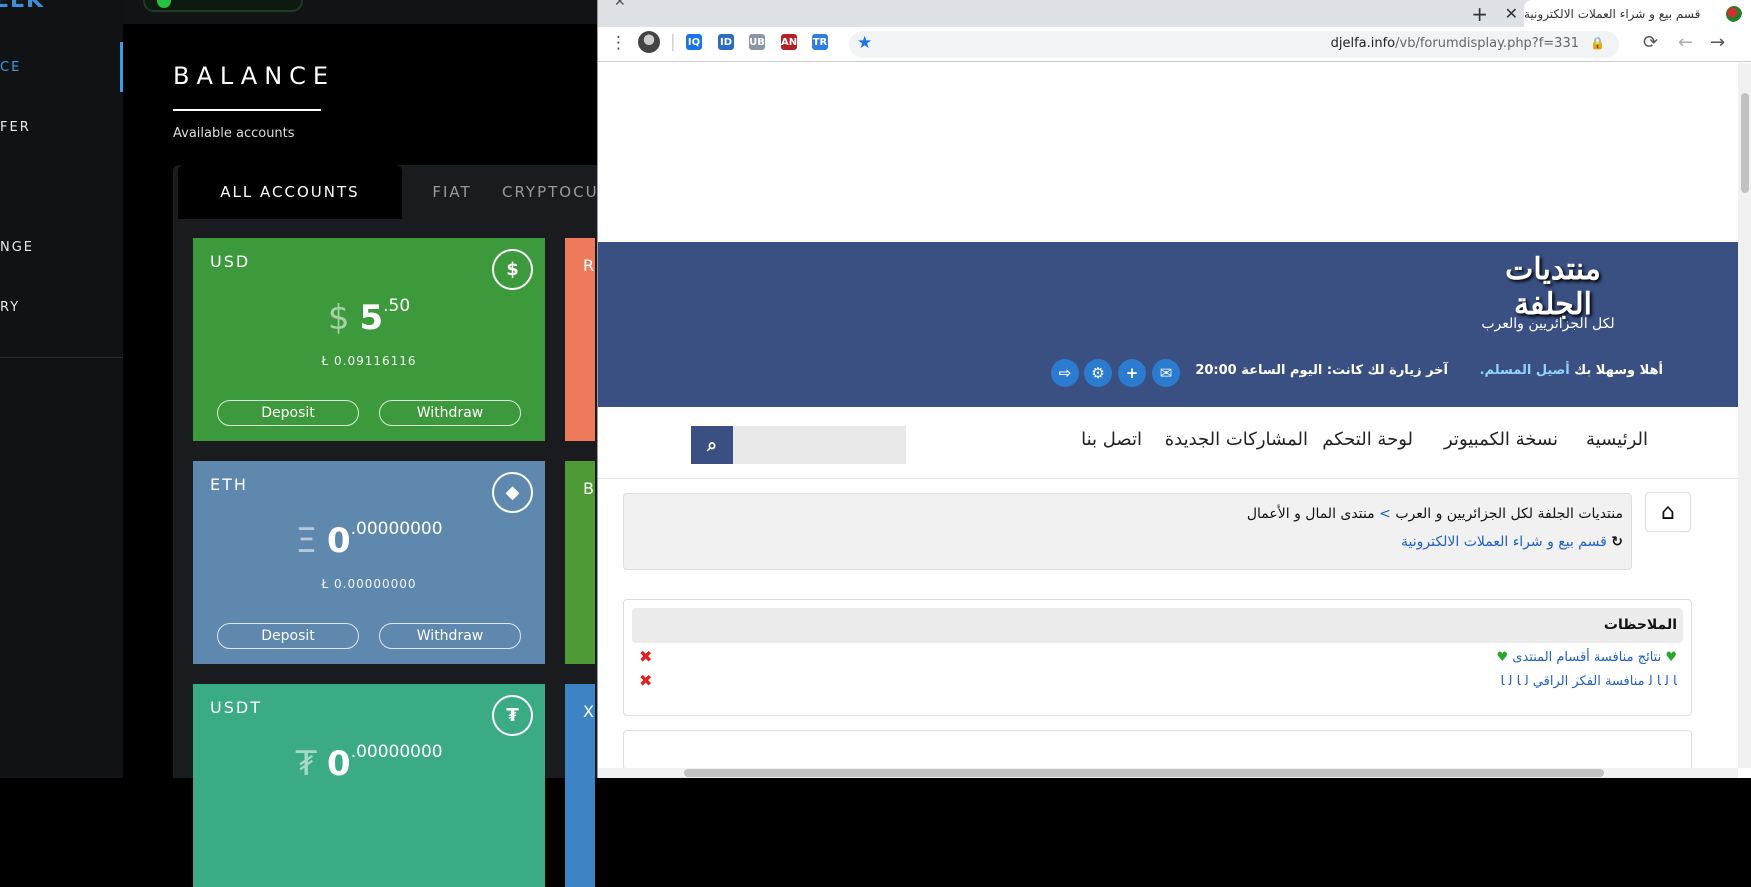 The image size is (1751, 887). I want to click on search-icon: ⌕, so click(712, 445).